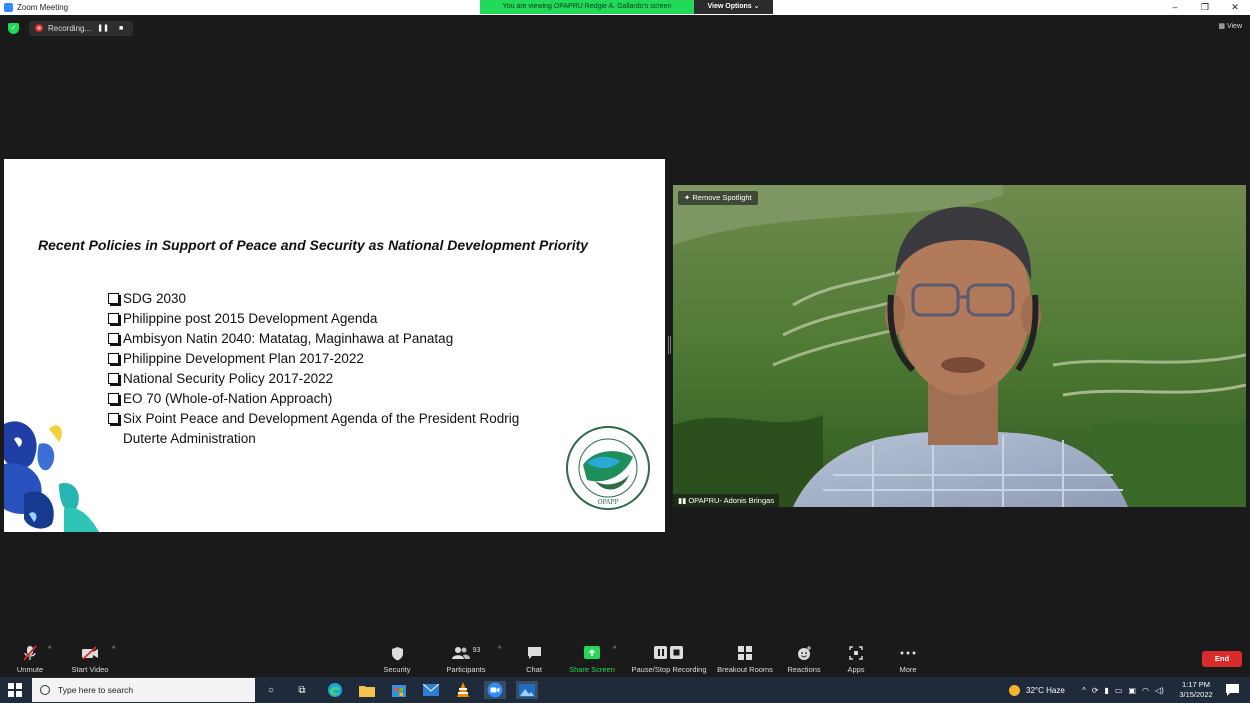 The image size is (1250, 703). What do you see at coordinates (908, 653) in the screenshot?
I see `more-dots-icon` at bounding box center [908, 653].